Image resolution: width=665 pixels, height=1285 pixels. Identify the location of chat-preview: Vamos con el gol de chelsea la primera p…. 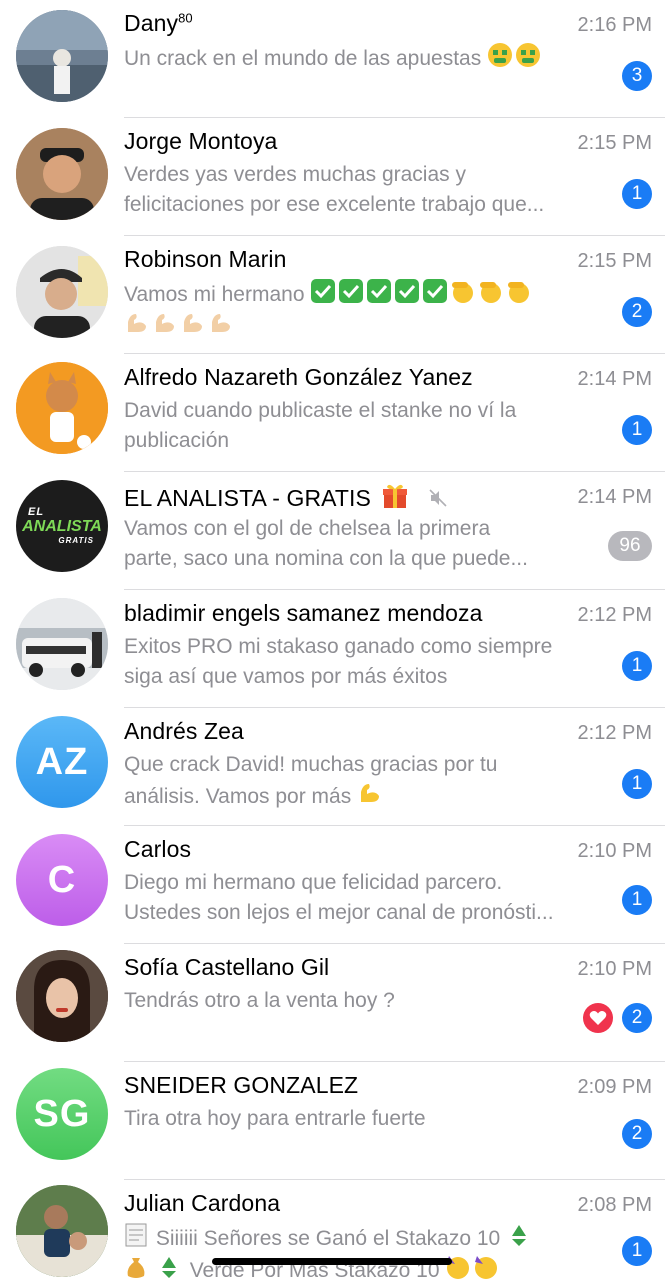
(326, 543).